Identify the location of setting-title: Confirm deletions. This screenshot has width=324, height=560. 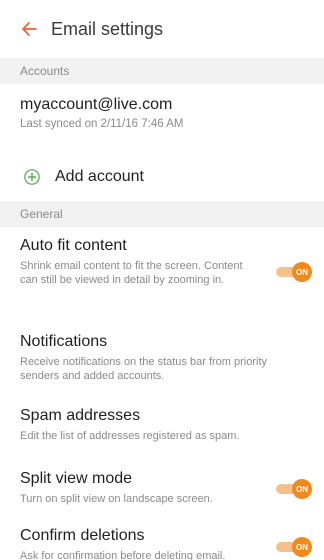
(82, 535).